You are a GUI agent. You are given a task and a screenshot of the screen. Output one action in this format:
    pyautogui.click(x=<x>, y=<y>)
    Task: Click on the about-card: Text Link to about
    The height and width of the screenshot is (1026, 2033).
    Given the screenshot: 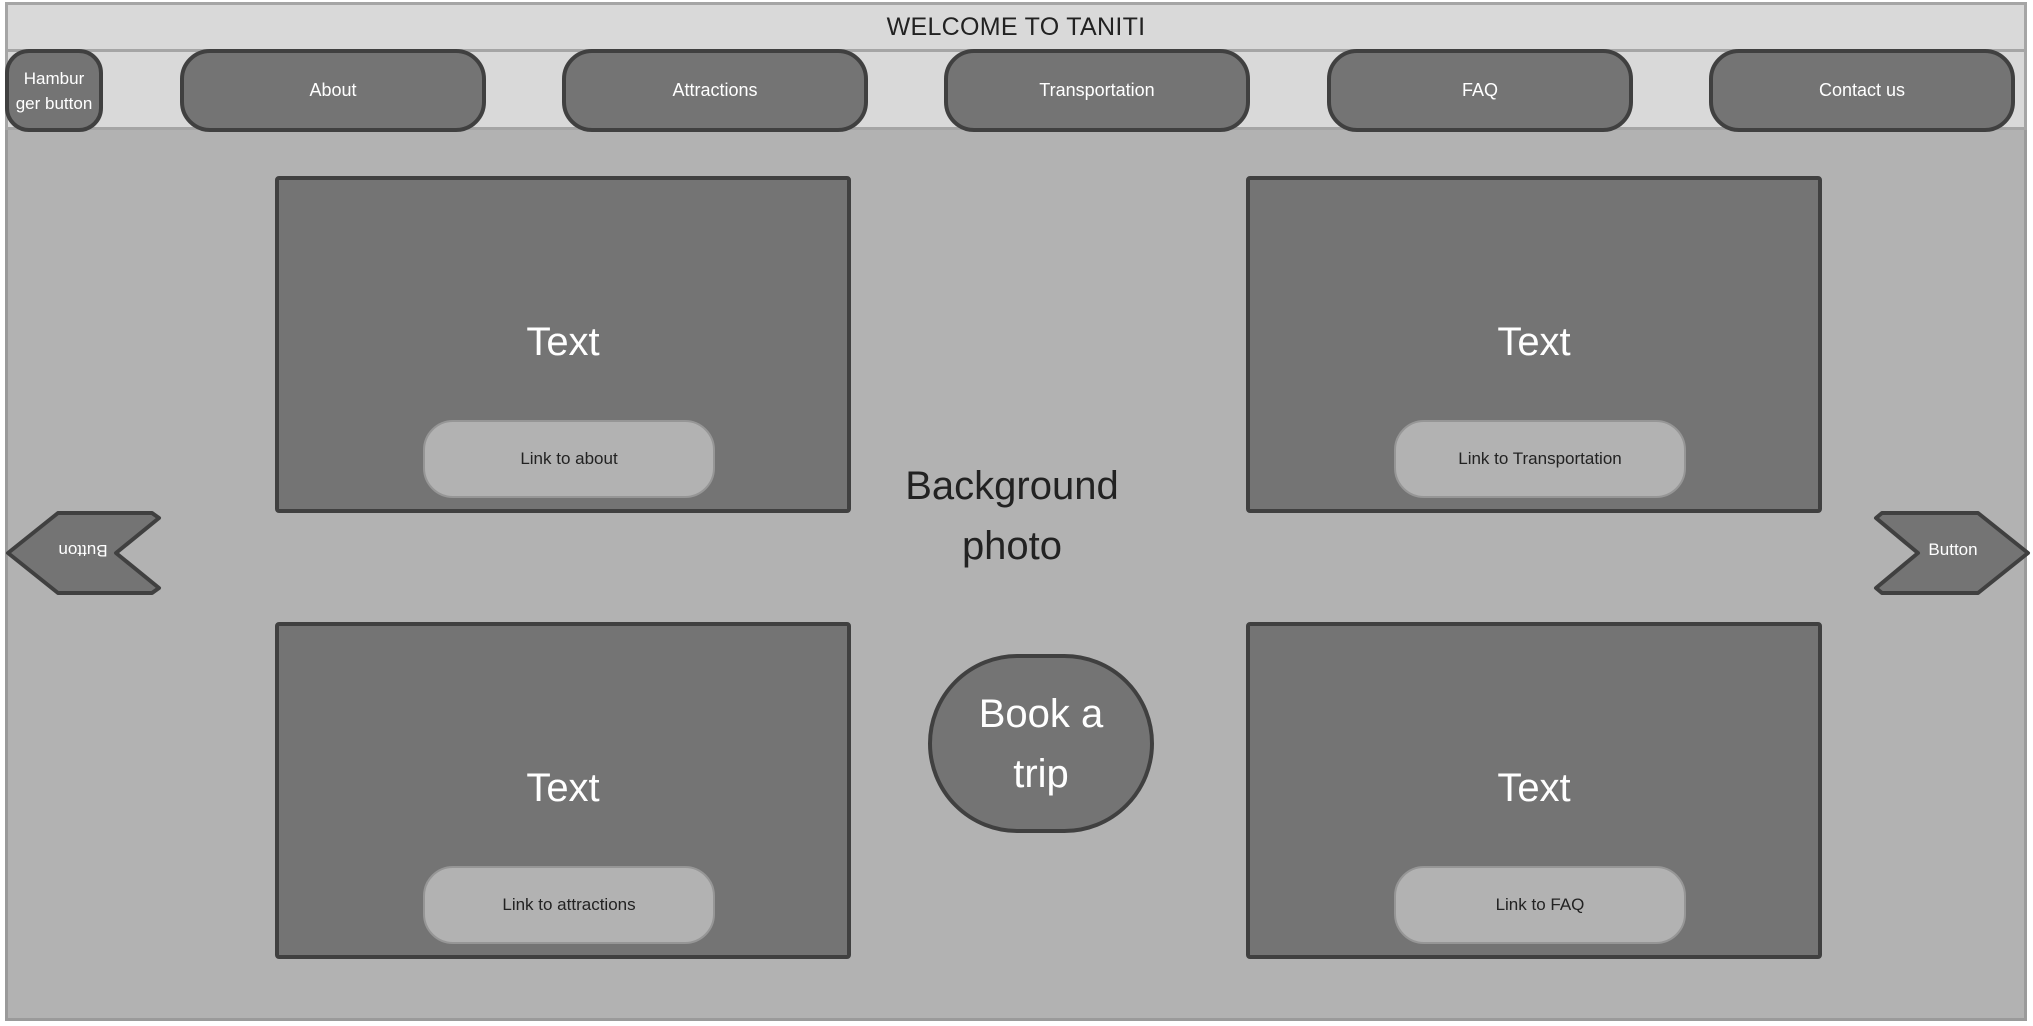 What is the action you would take?
    pyautogui.click(x=563, y=344)
    